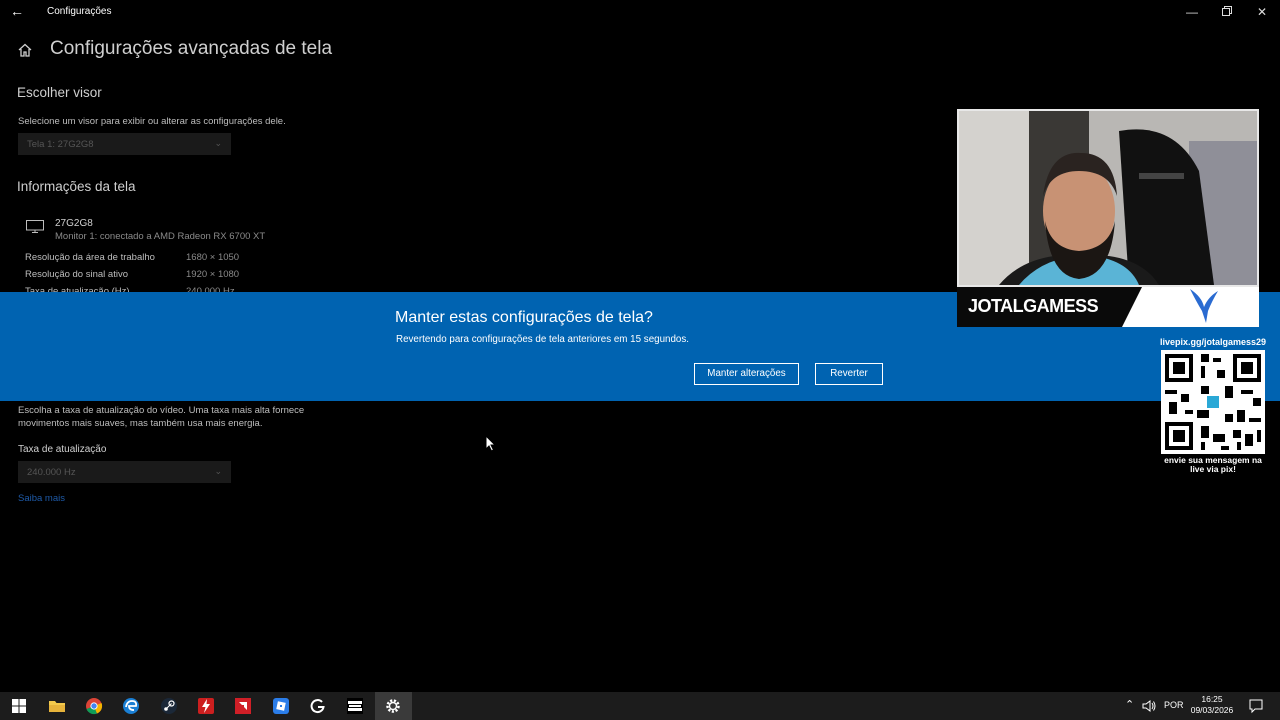  Describe the element at coordinates (213, 274) in the screenshot. I see `info-value: 1920 × 1080` at that location.